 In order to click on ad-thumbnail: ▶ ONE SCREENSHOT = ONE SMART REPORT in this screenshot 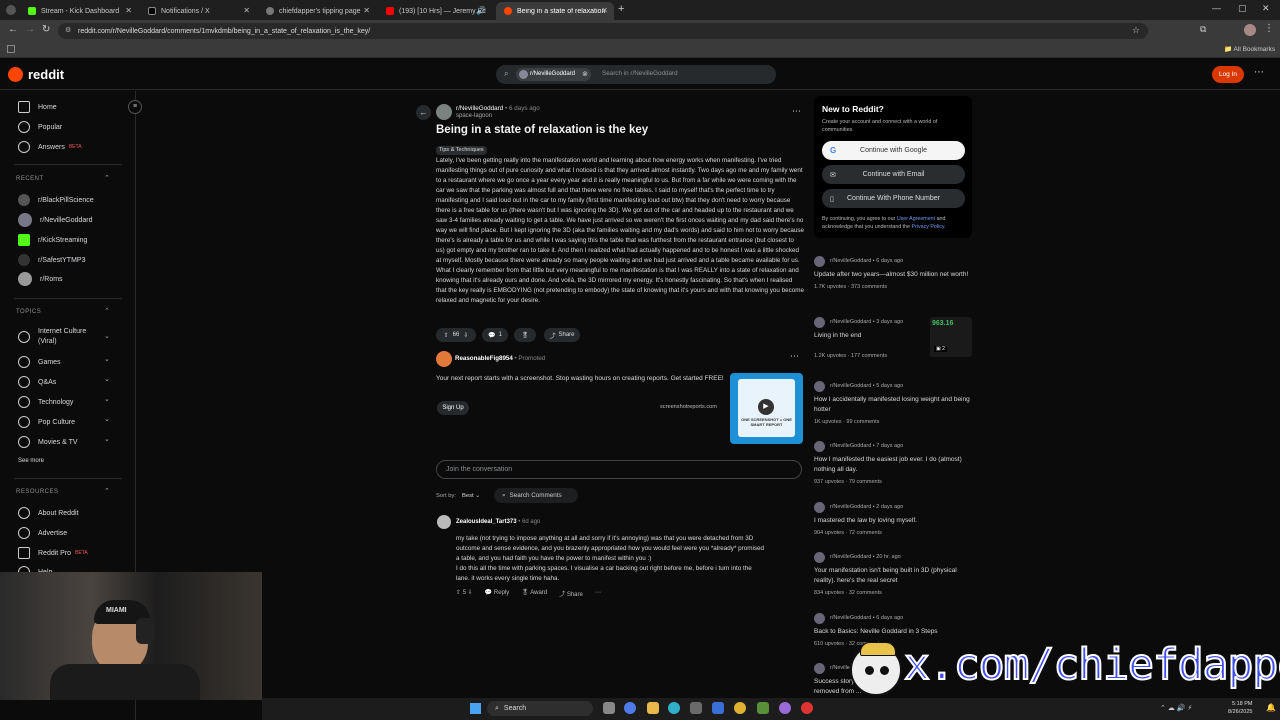, I will do `click(766, 408)`.